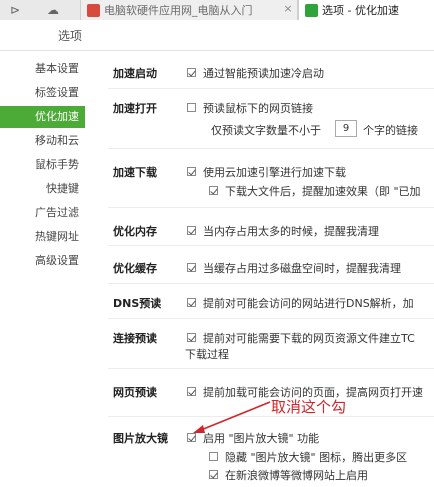  I want to click on download-effect-reminder-option: 下载大文件后，提醒加速效果（即 "已加, so click(323, 191).